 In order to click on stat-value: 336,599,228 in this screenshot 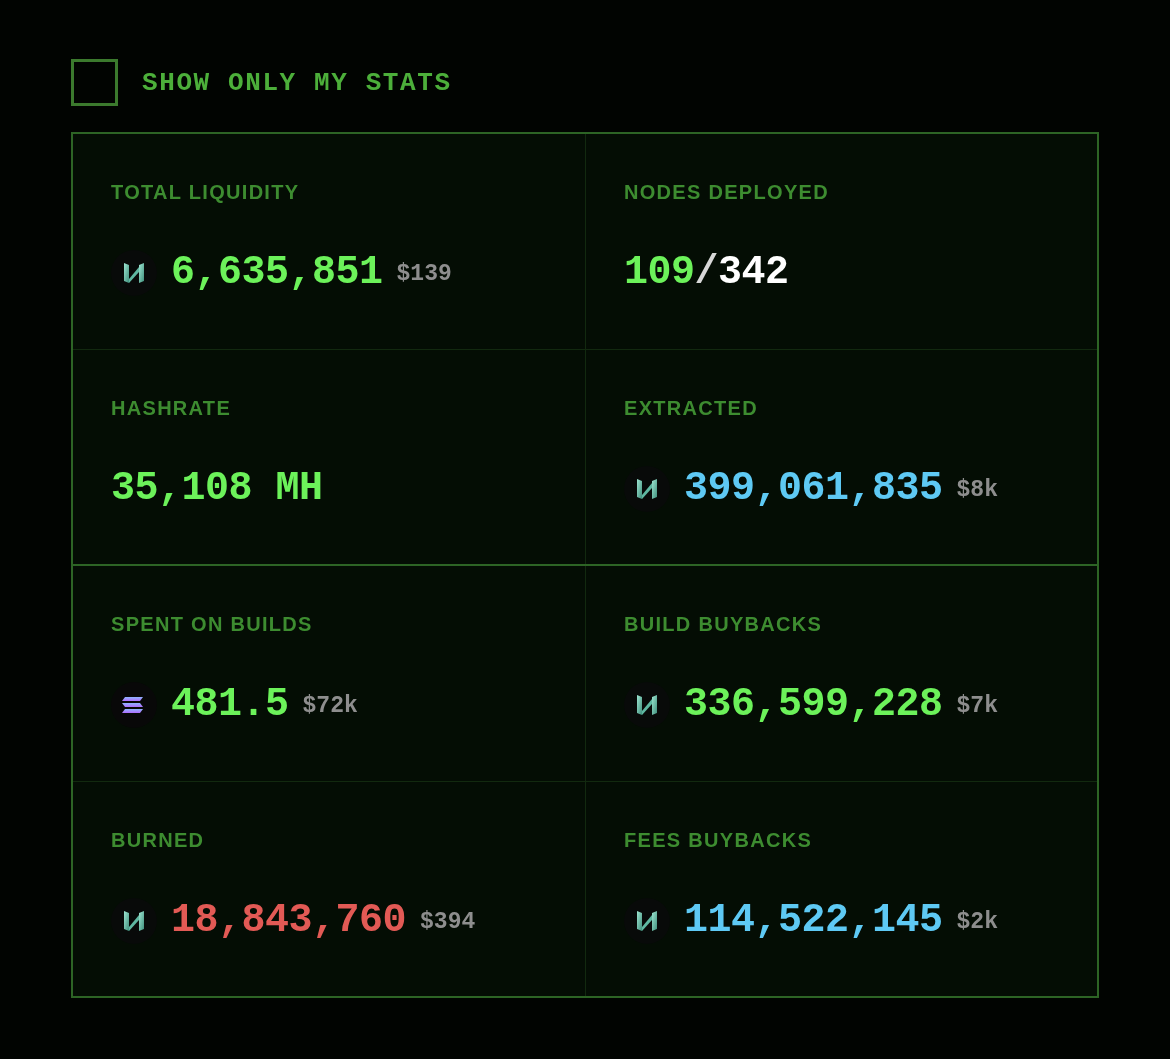, I will do `click(813, 705)`.